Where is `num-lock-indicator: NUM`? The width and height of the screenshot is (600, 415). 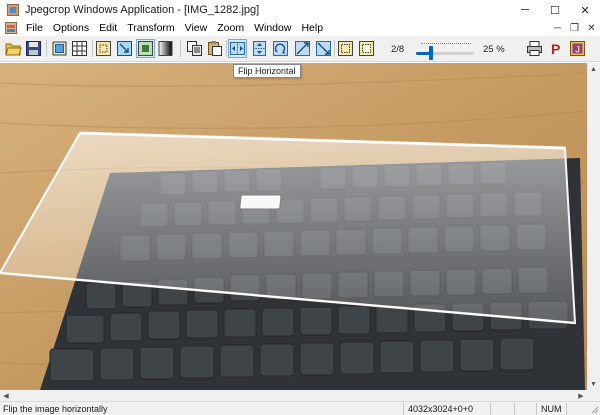
num-lock-indicator: NUM is located at coordinates (551, 409).